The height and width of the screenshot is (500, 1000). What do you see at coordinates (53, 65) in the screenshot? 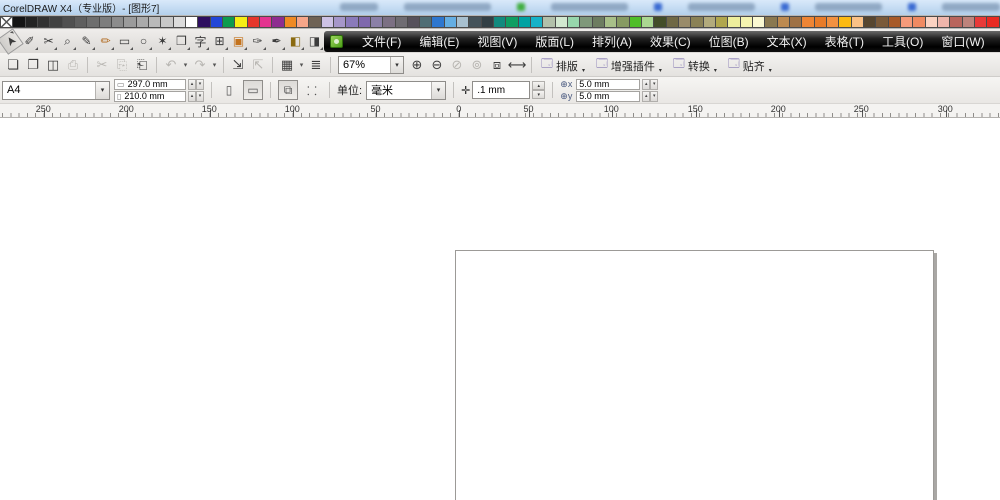
I see `save-button: ◫` at bounding box center [53, 65].